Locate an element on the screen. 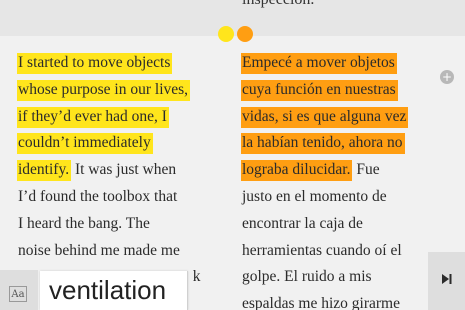 This screenshot has width=465, height=310. text-line: justo en el momento de is located at coordinates (325, 197).